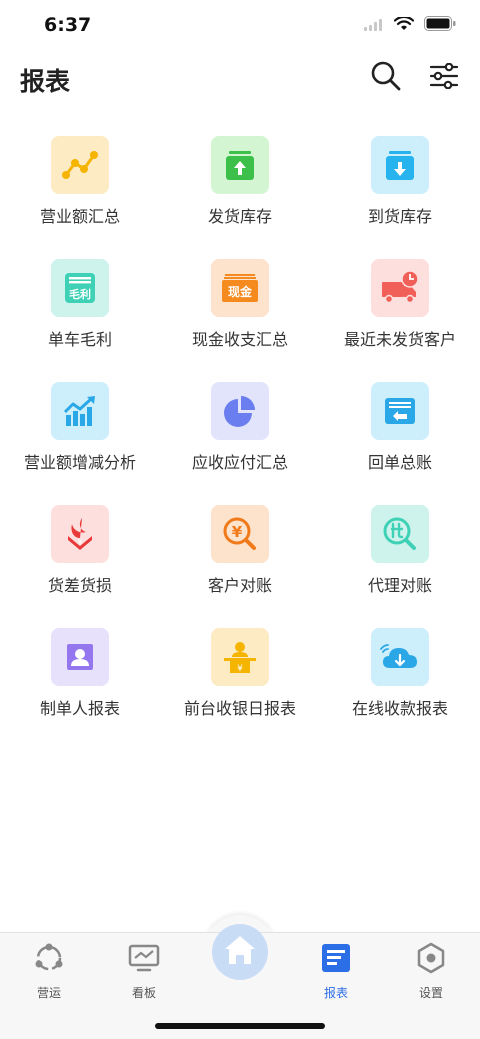 This screenshot has height=1039, width=480. I want to click on tab-label: 营运, so click(48, 993).